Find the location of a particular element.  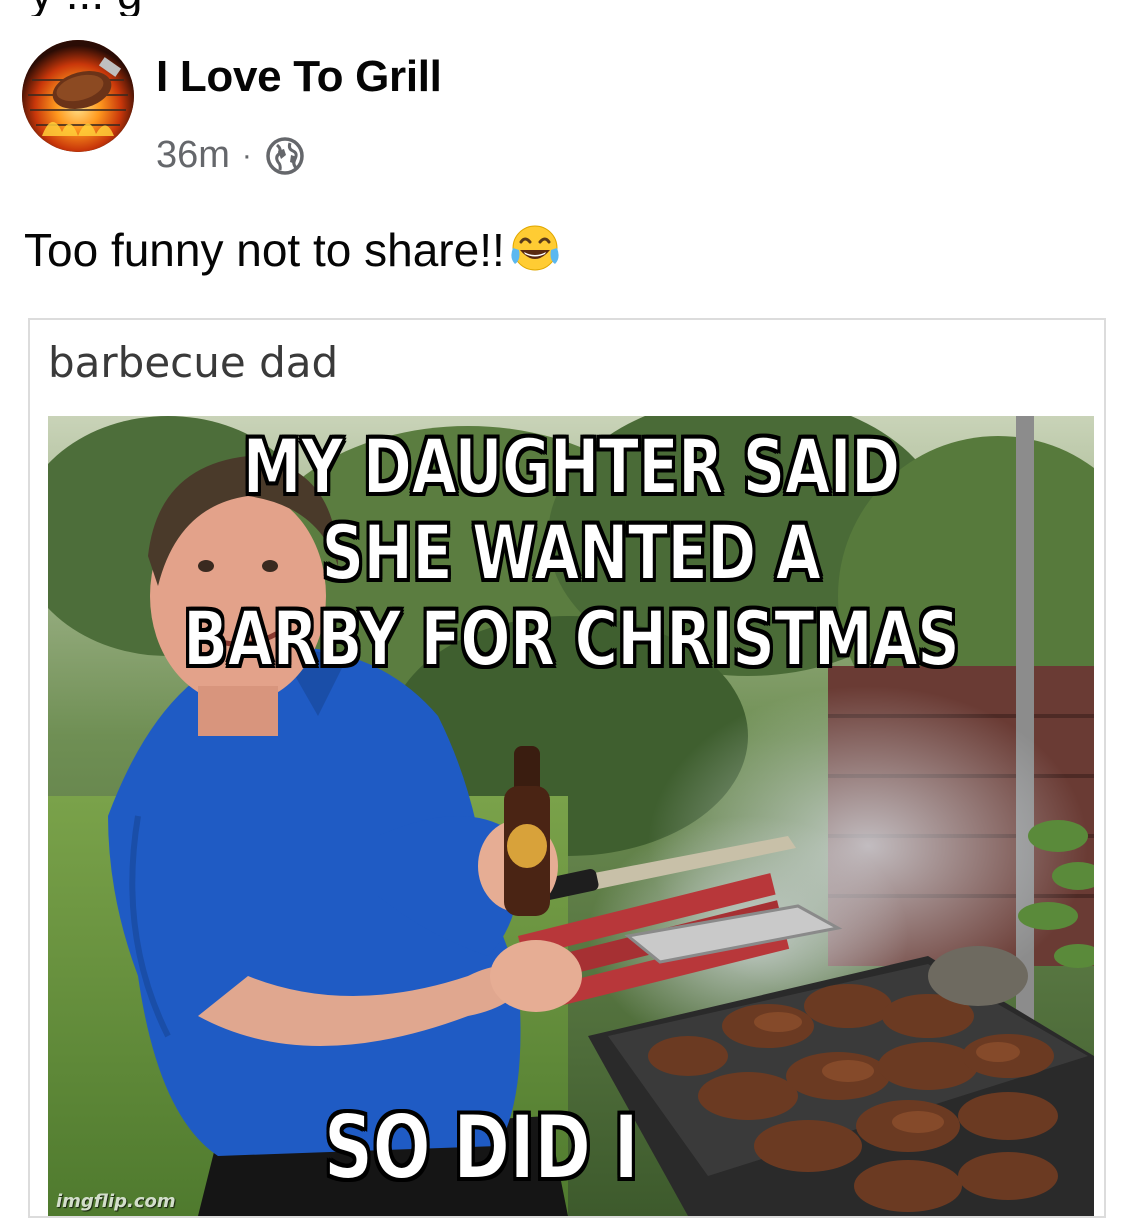

meme-top-line-2: SHE WANTED A is located at coordinates (571, 552).